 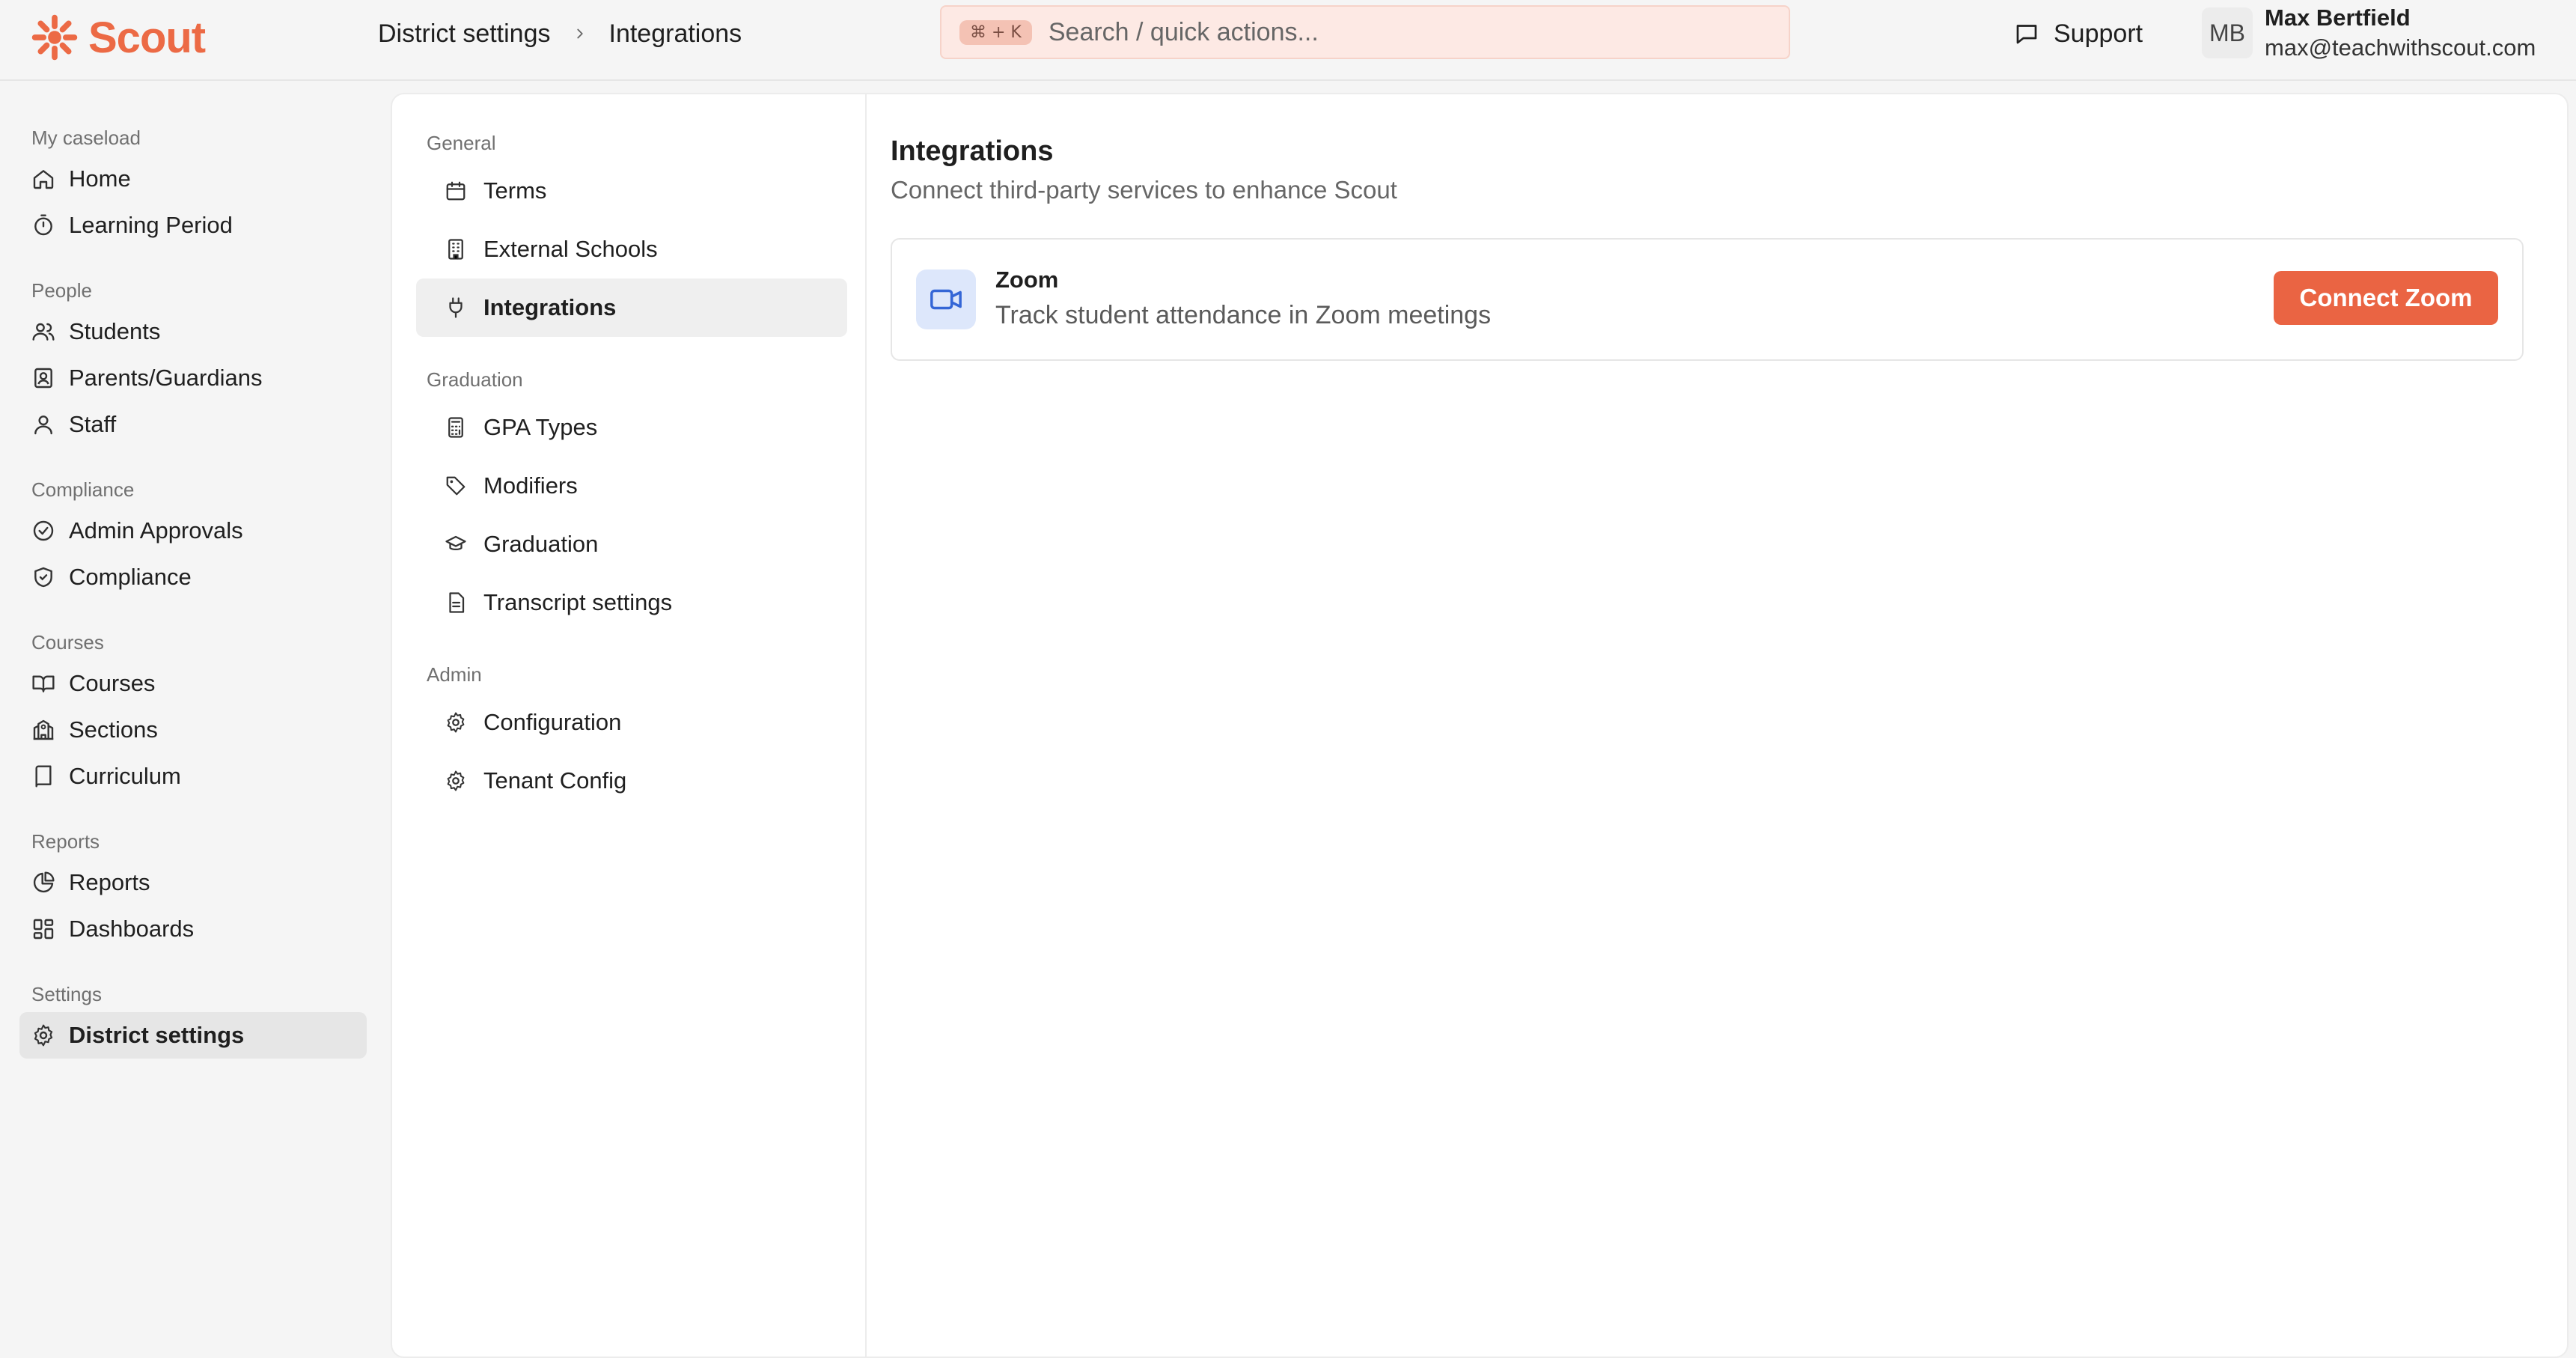 I want to click on settings-item-label: Transcript settings, so click(x=578, y=602).